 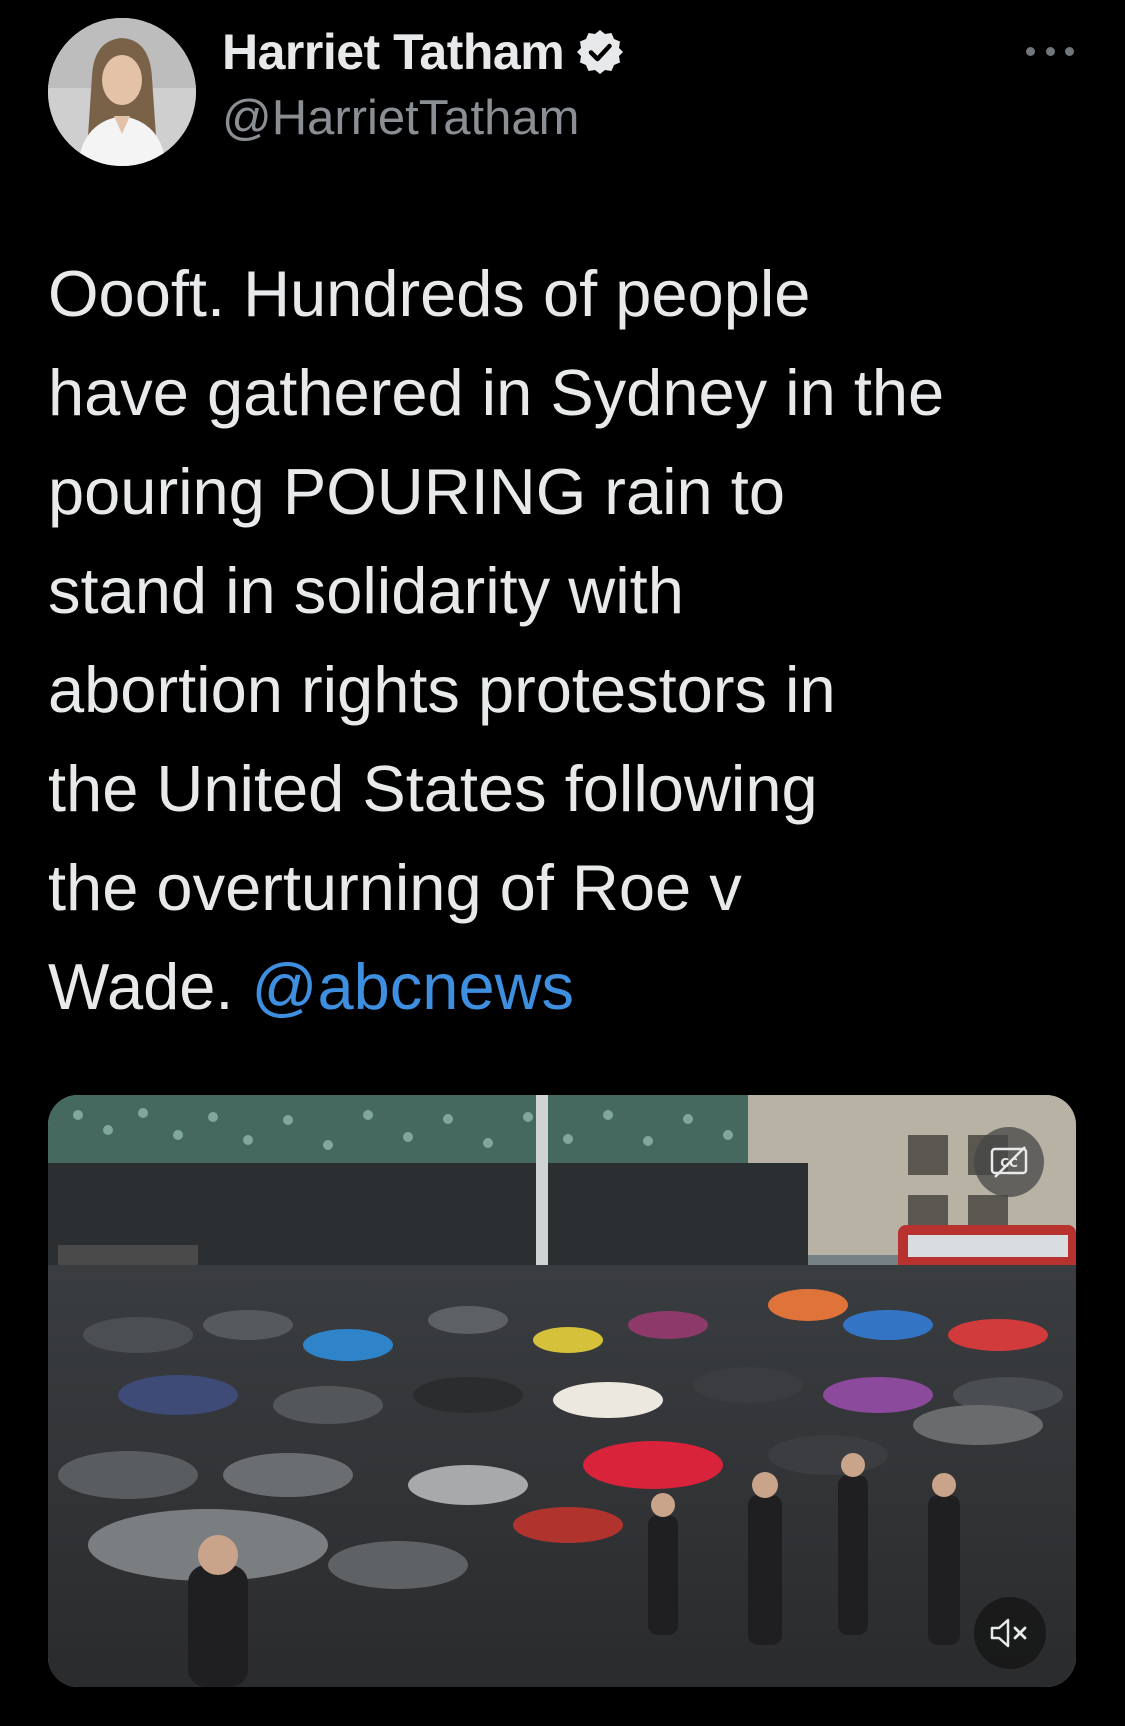 I want to click on captions-button: CC, so click(x=1009, y=1162).